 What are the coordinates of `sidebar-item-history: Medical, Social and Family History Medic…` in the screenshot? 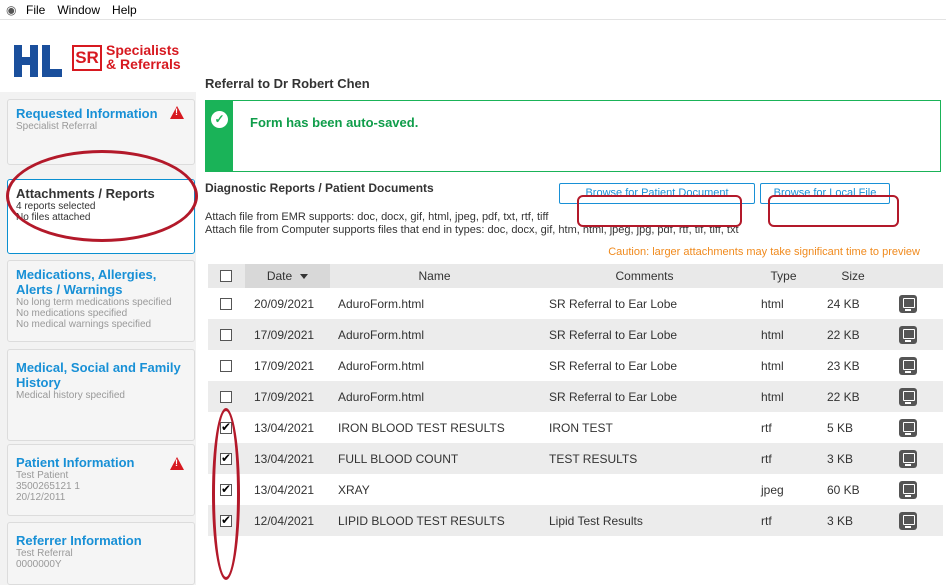 It's located at (101, 395).